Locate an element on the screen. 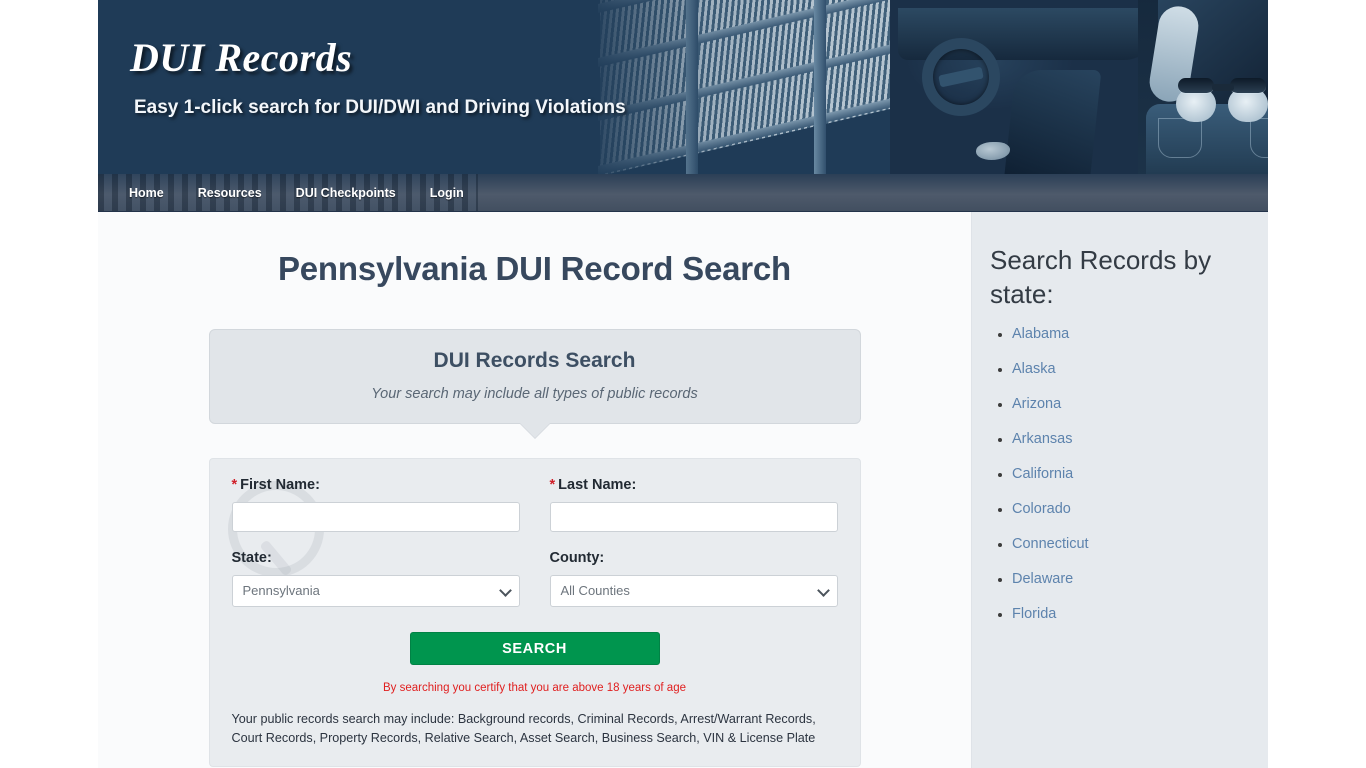 This screenshot has width=1366, height=768. list-item: Alaska is located at coordinates (1133, 369).